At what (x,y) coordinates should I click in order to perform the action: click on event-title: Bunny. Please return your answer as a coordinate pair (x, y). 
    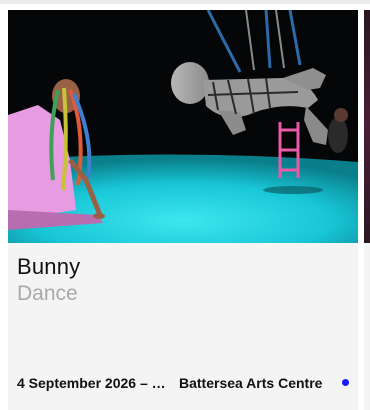
    Looking at the image, I should click on (48, 267).